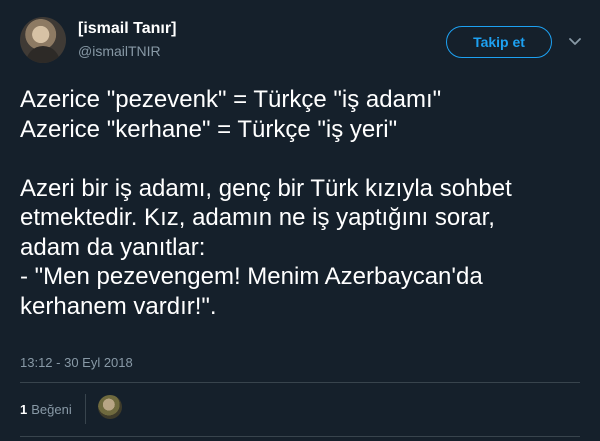  What do you see at coordinates (118, 306) in the screenshot?
I see `tweet-line: kerhanem vardır!".` at bounding box center [118, 306].